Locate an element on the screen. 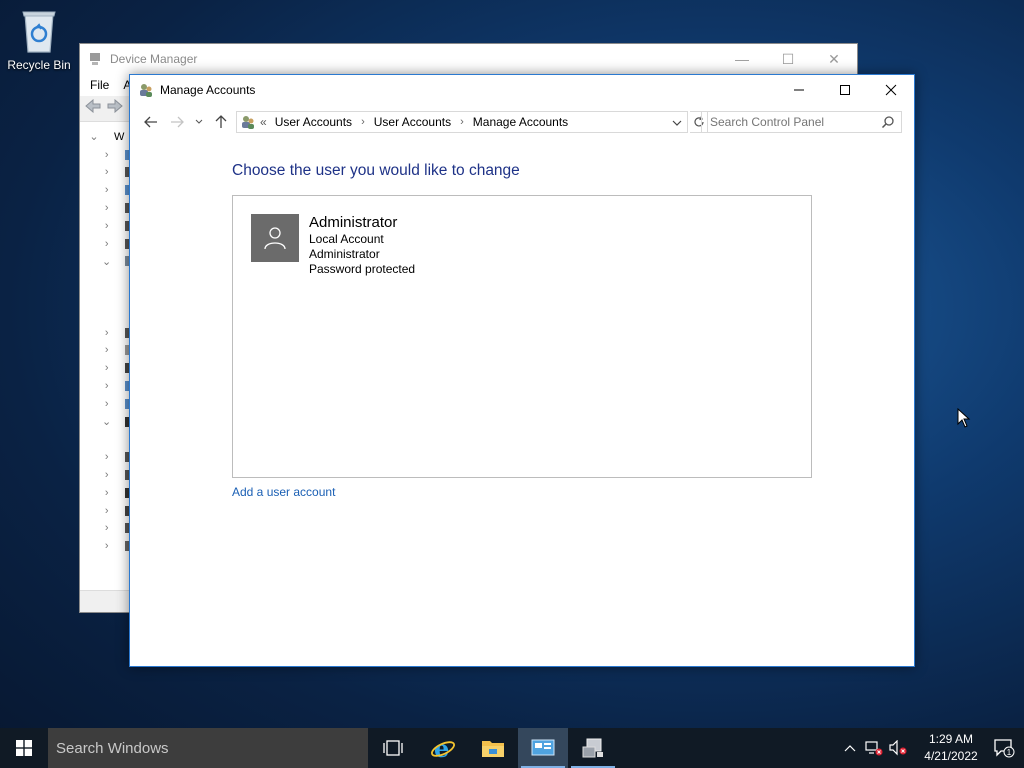 Image resolution: width=1024 pixels, height=768 pixels. breadcrumb-overflow: « is located at coordinates (263, 122).